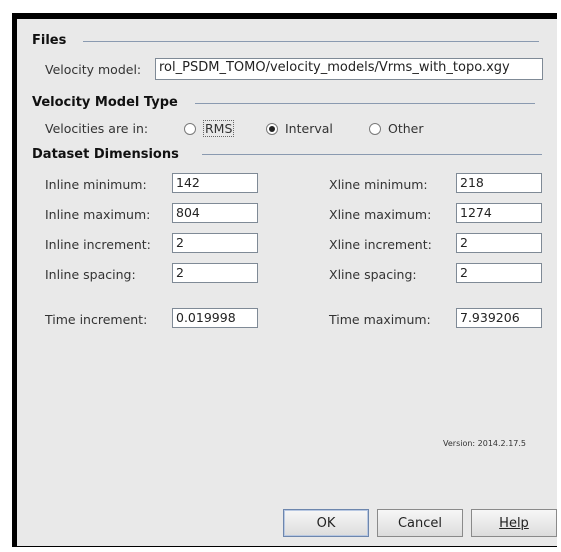  I want to click on xline-maximum-field: 1274, so click(499, 213).